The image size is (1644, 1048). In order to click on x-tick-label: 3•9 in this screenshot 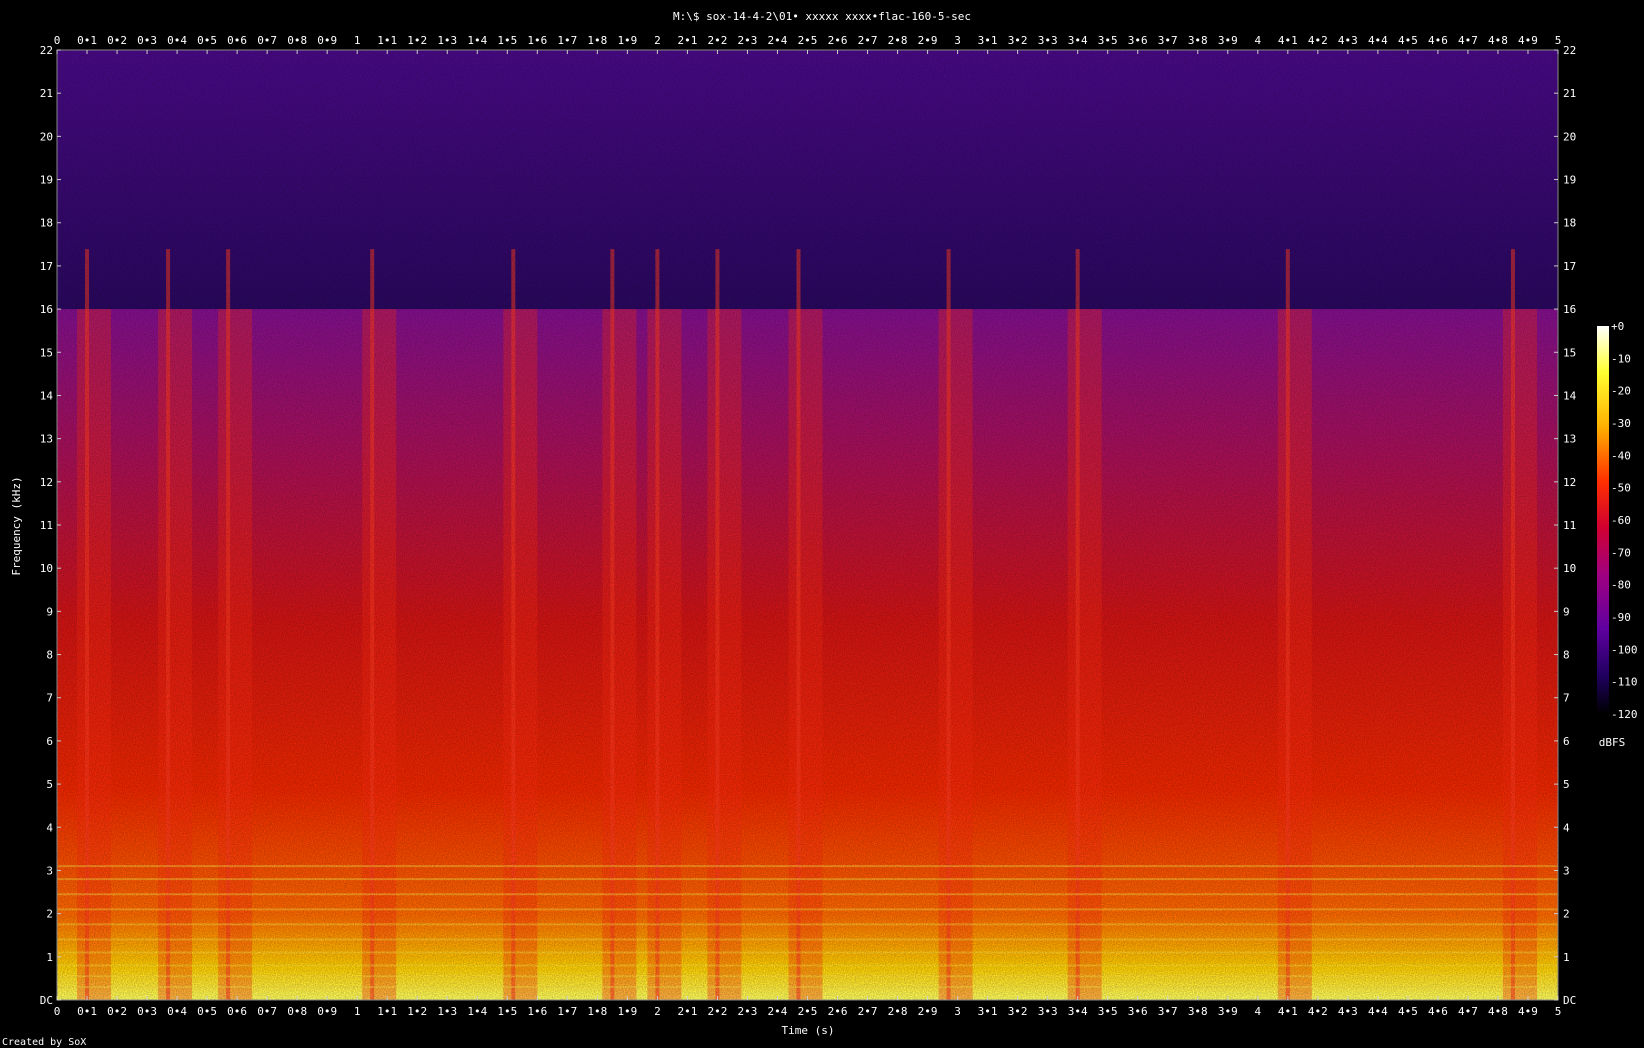, I will do `click(1228, 1011)`.